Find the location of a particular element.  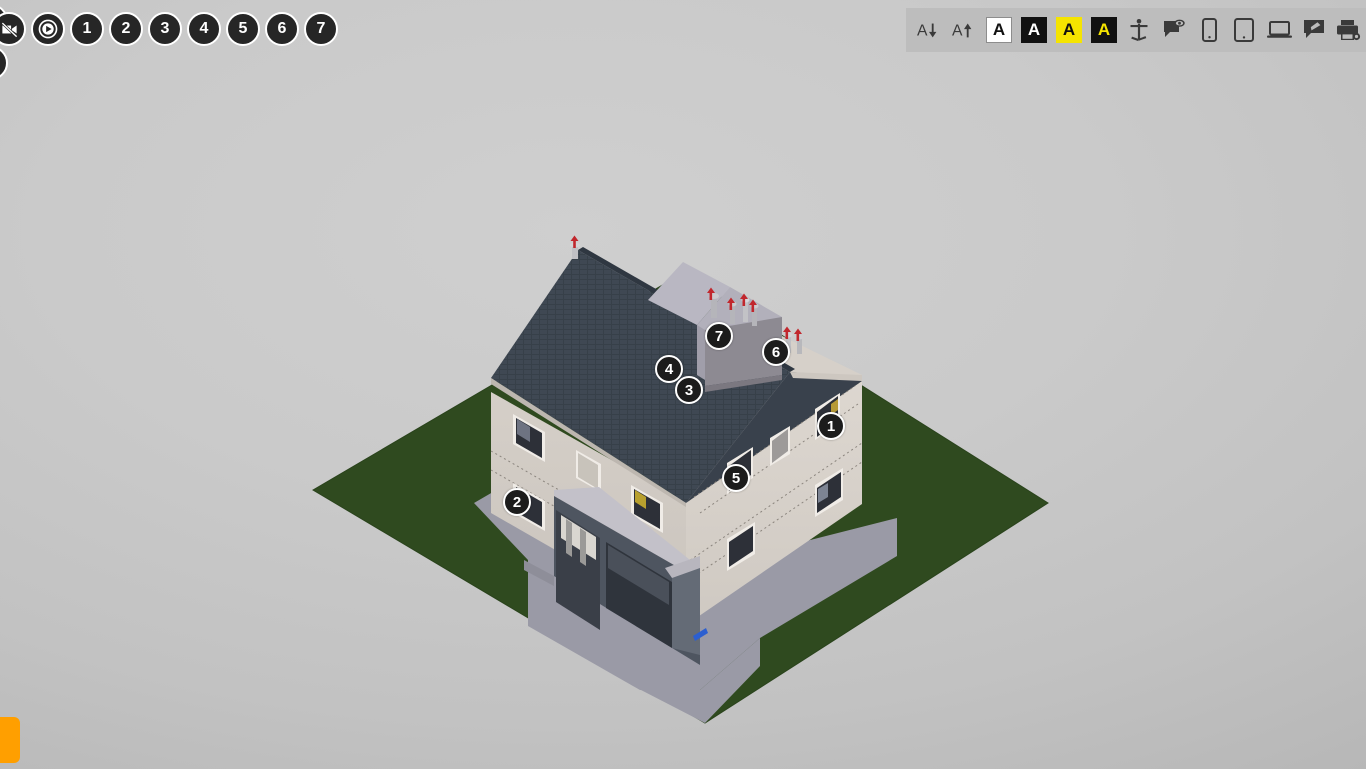

door-mullion-b is located at coordinates (583, 547).